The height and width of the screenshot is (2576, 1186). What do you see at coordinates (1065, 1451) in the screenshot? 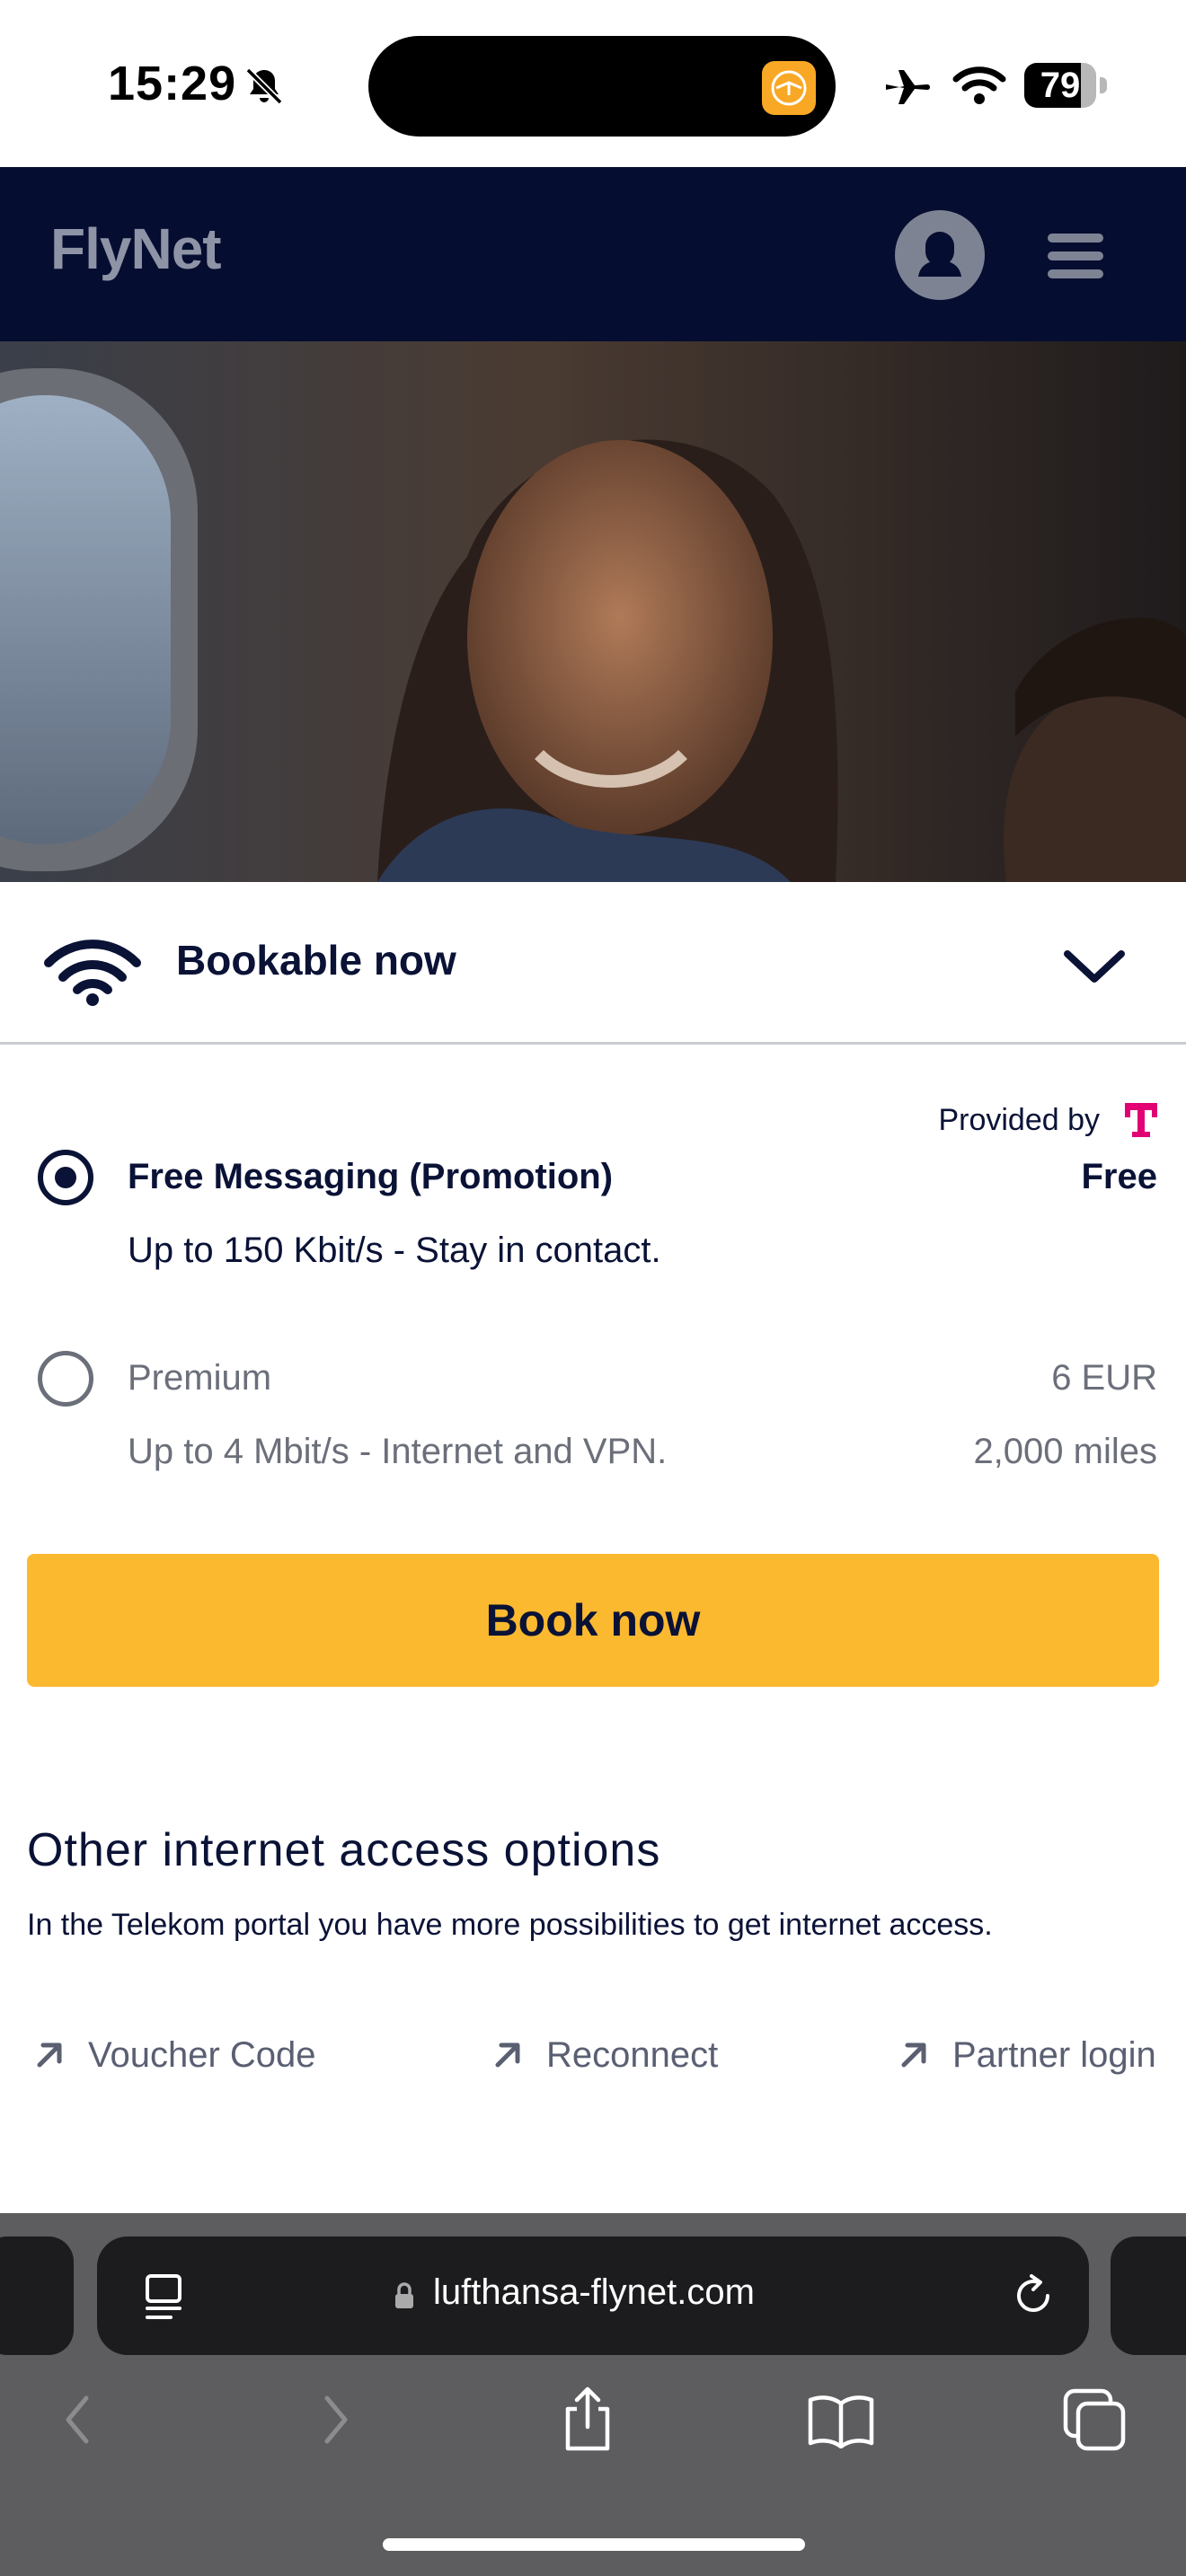
I see `option-miles-premium: 2,000 miles` at bounding box center [1065, 1451].